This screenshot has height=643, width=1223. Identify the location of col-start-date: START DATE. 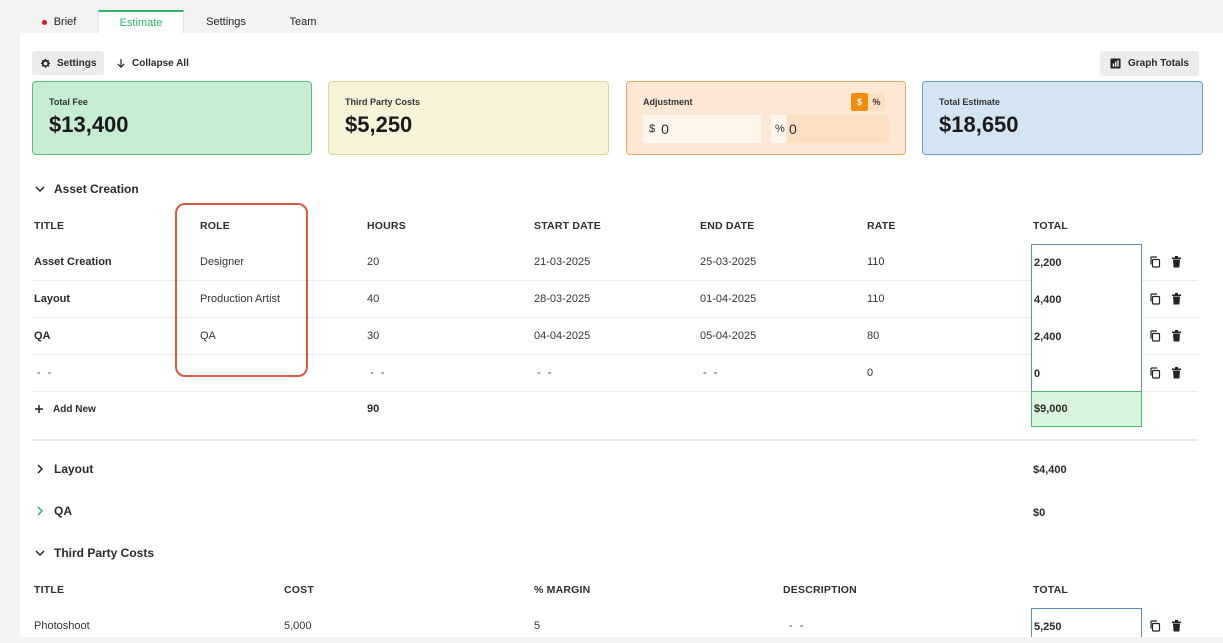
(567, 226).